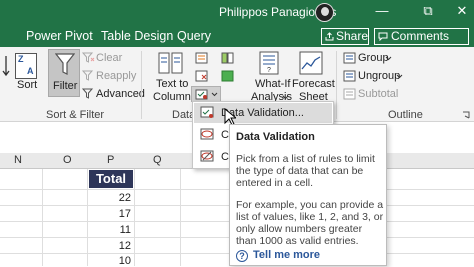  I want to click on ungroup-icon, so click(349, 76).